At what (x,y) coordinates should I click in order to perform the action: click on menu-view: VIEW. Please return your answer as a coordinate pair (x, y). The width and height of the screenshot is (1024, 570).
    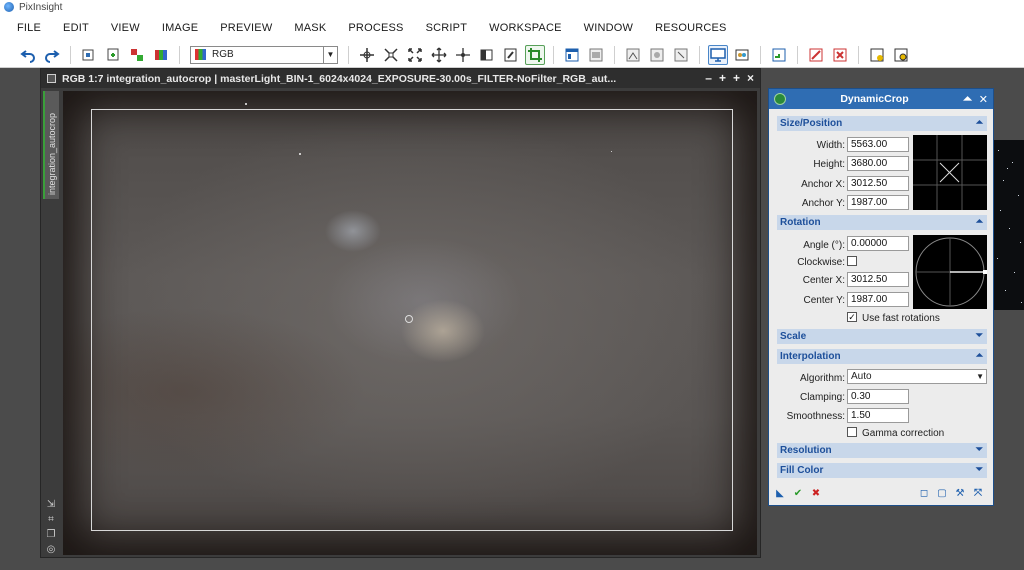
    Looking at the image, I should click on (125, 28).